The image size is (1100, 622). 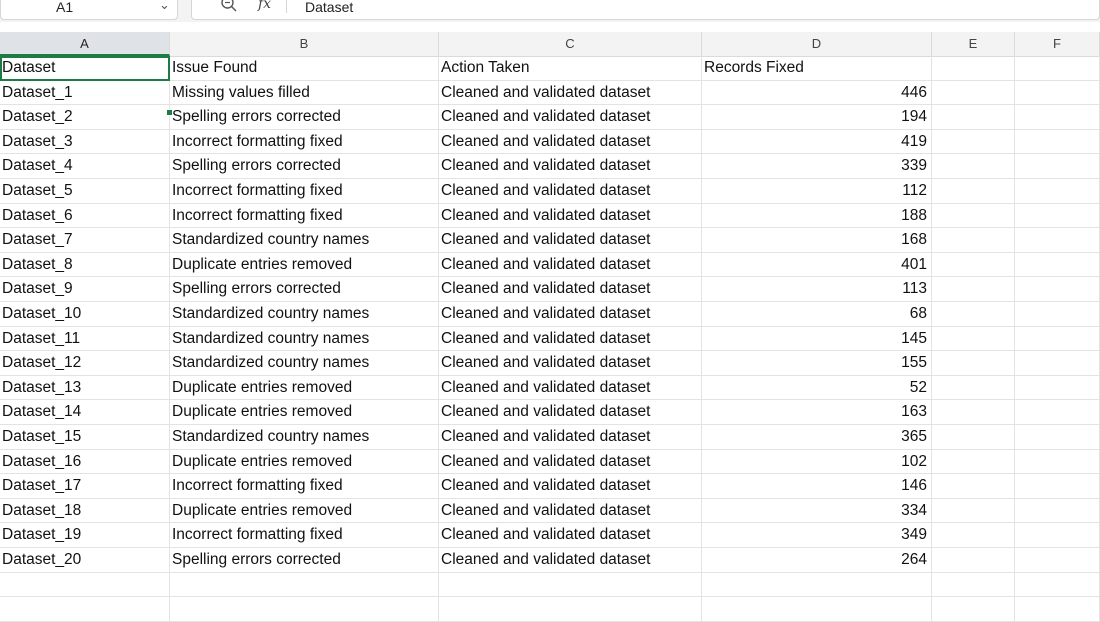 I want to click on cell: Missing values filled, so click(x=304, y=93).